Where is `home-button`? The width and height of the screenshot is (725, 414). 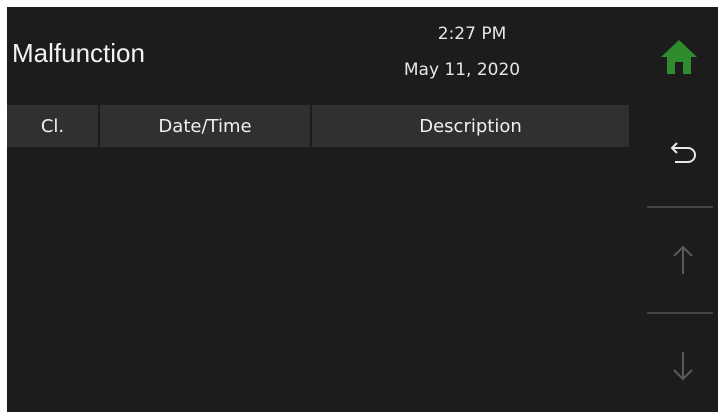
home-button is located at coordinates (679, 57).